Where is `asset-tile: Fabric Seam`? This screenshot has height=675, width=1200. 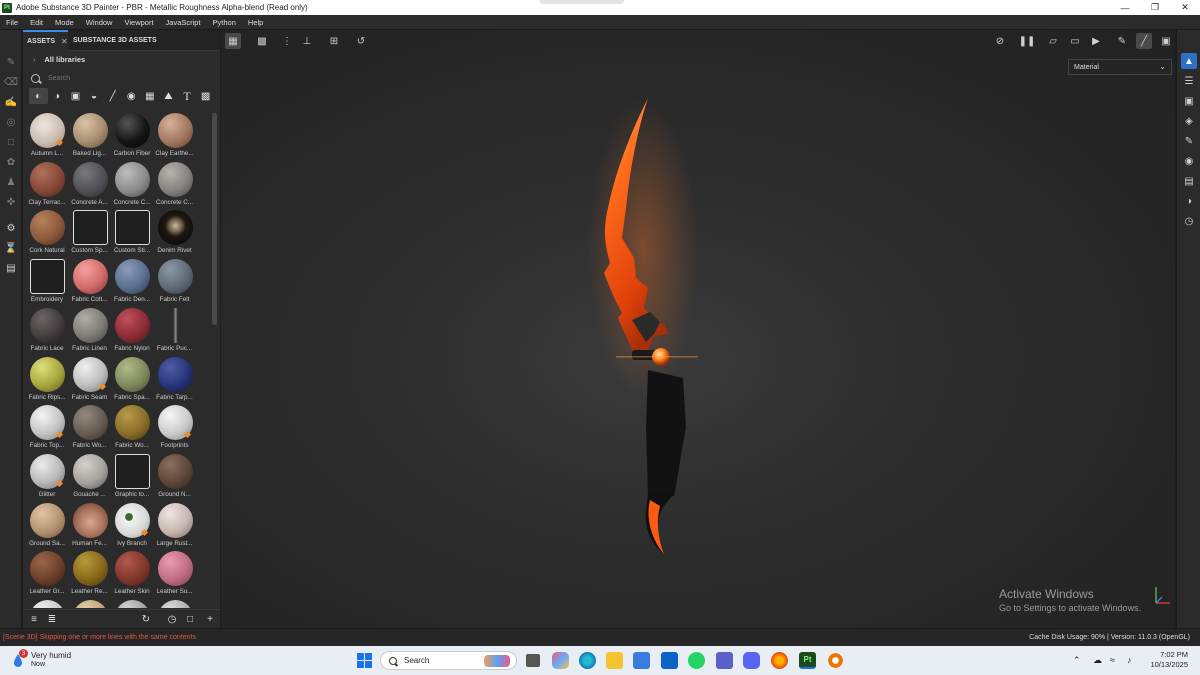 asset-tile: Fabric Seam is located at coordinates (90, 379).